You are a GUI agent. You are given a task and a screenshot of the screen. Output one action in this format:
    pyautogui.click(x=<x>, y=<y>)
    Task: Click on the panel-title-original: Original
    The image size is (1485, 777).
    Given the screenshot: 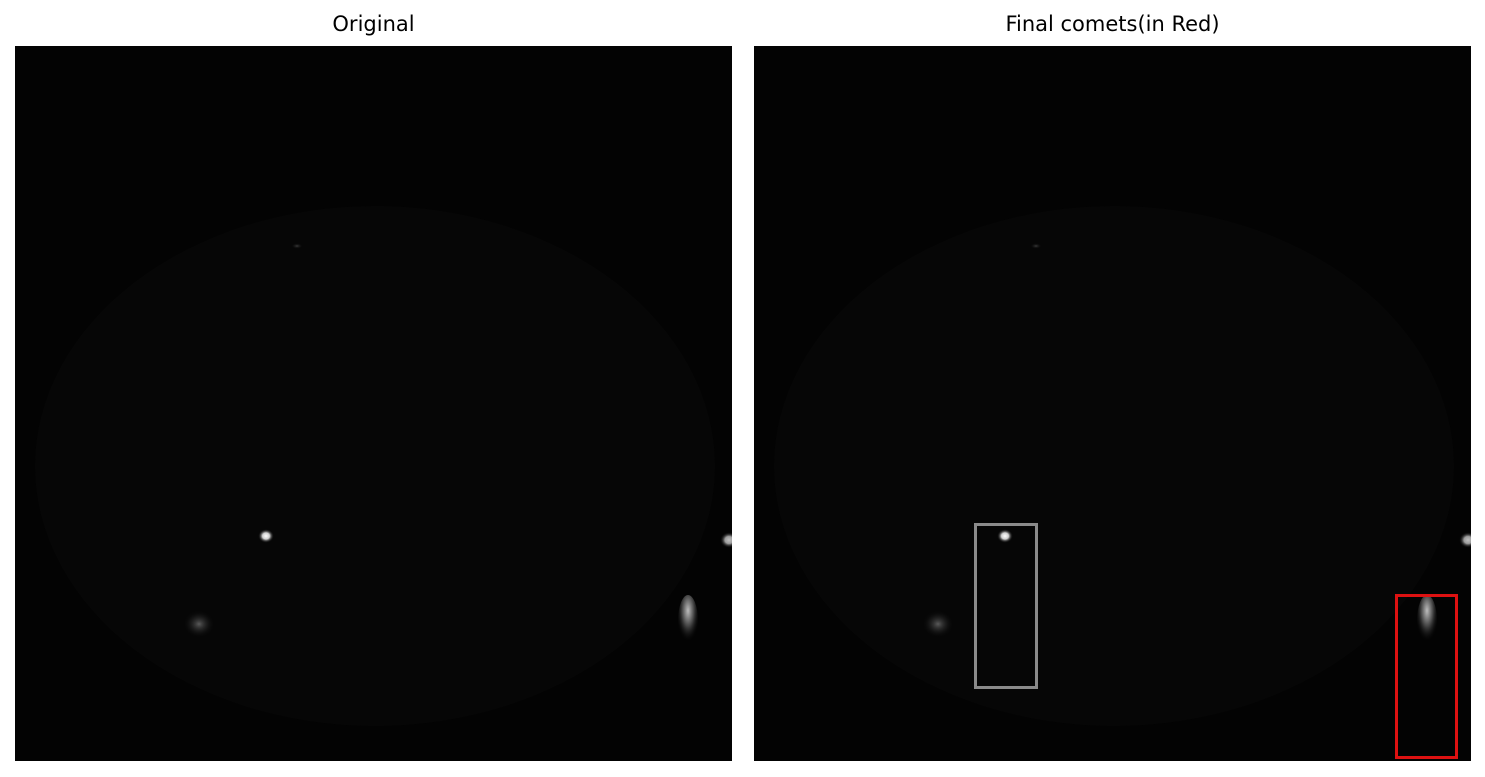 What is the action you would take?
    pyautogui.click(x=373, y=24)
    